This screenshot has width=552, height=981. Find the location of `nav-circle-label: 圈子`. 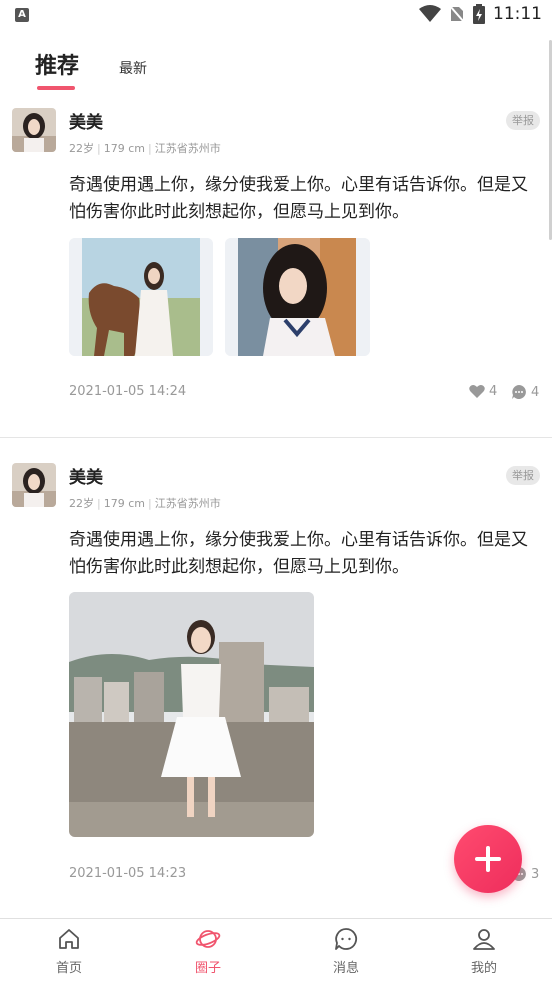

nav-circle-label: 圈子 is located at coordinates (207, 968).